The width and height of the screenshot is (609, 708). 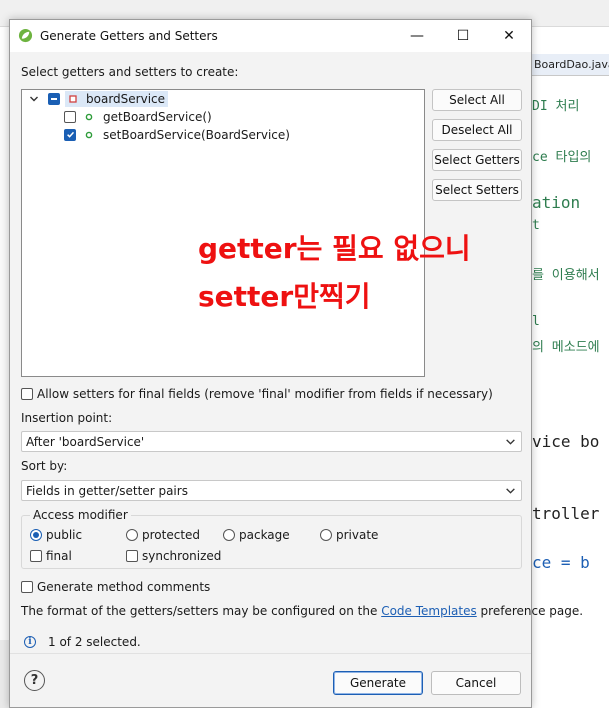 What do you see at coordinates (378, 683) in the screenshot?
I see `generate-button: Generate` at bounding box center [378, 683].